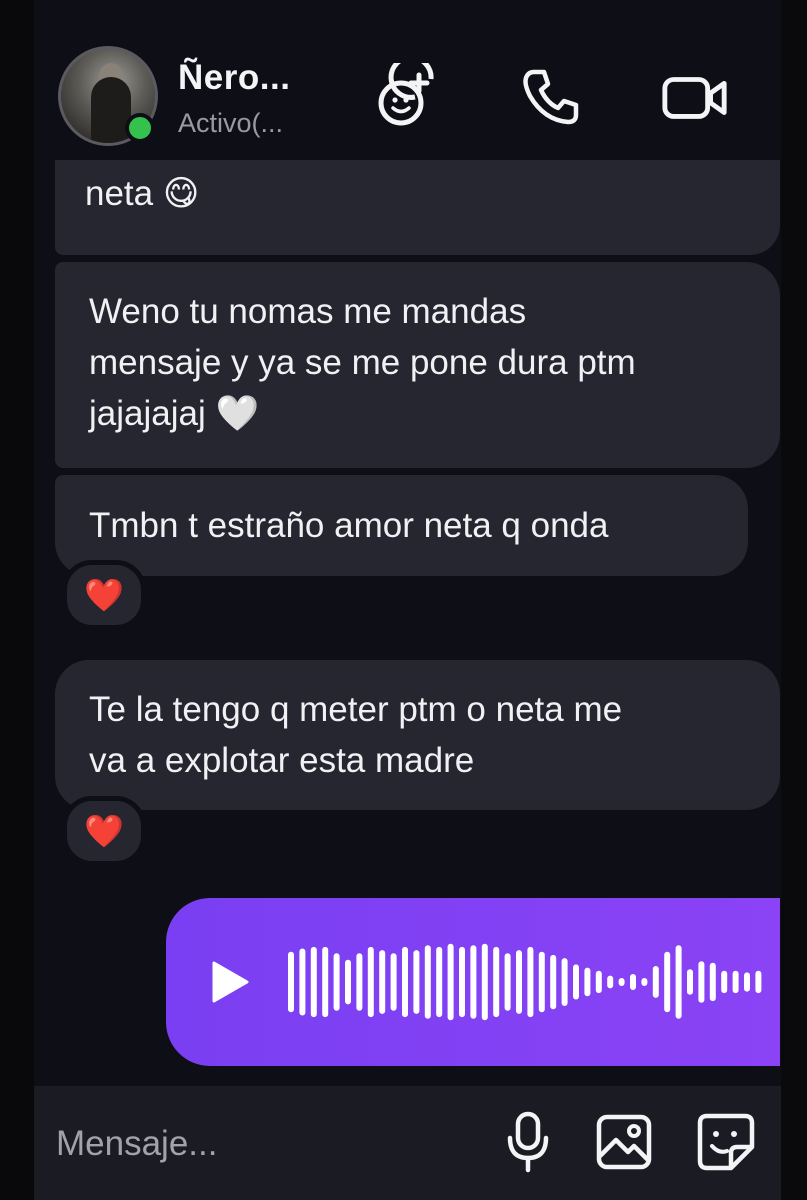 This screenshot has width=807, height=1200. I want to click on message-text-line: va a explotar esta madre, so click(282, 760).